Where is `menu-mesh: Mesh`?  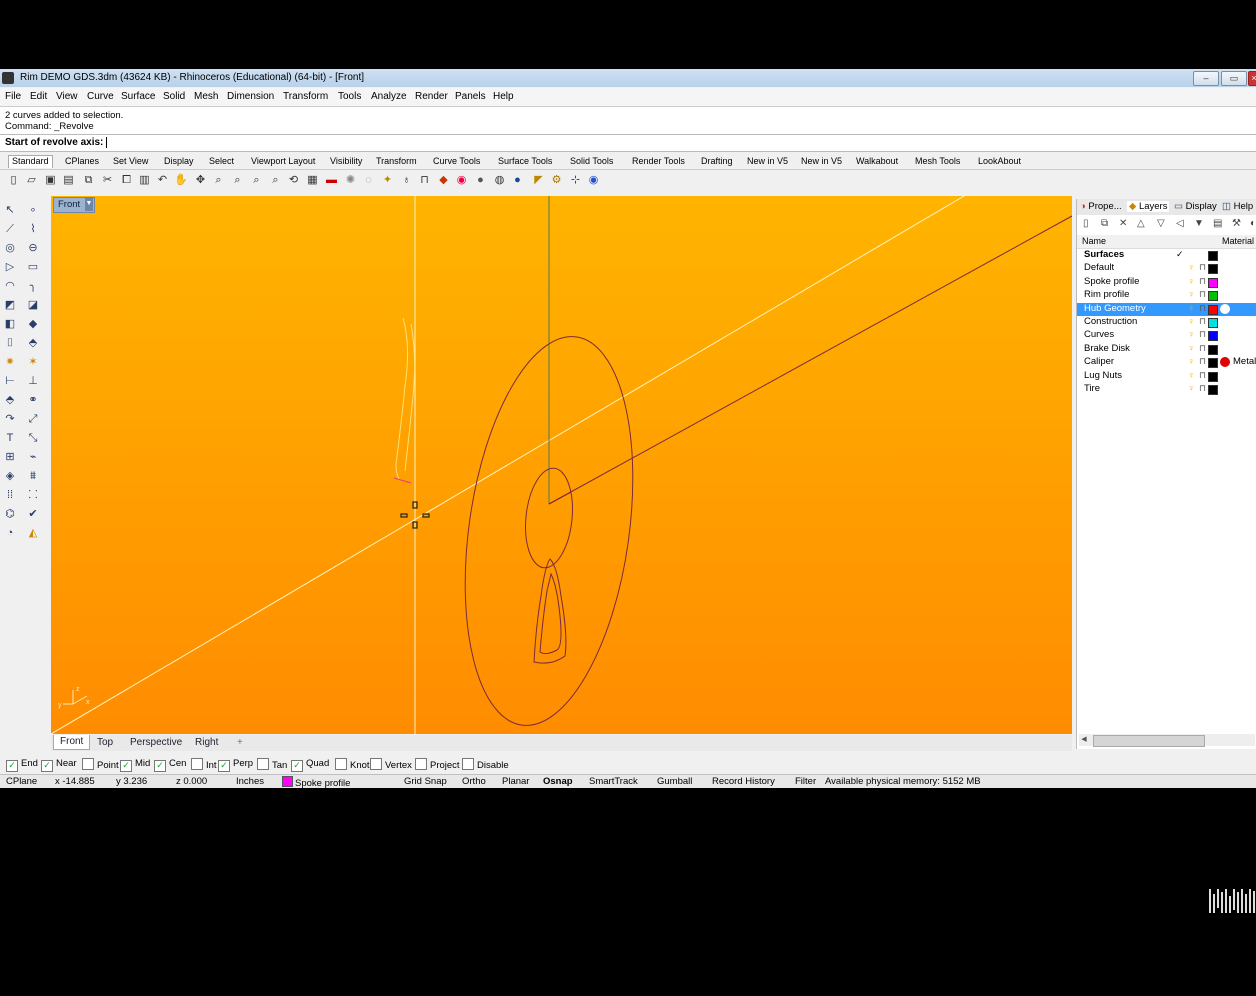 menu-mesh: Mesh is located at coordinates (206, 96).